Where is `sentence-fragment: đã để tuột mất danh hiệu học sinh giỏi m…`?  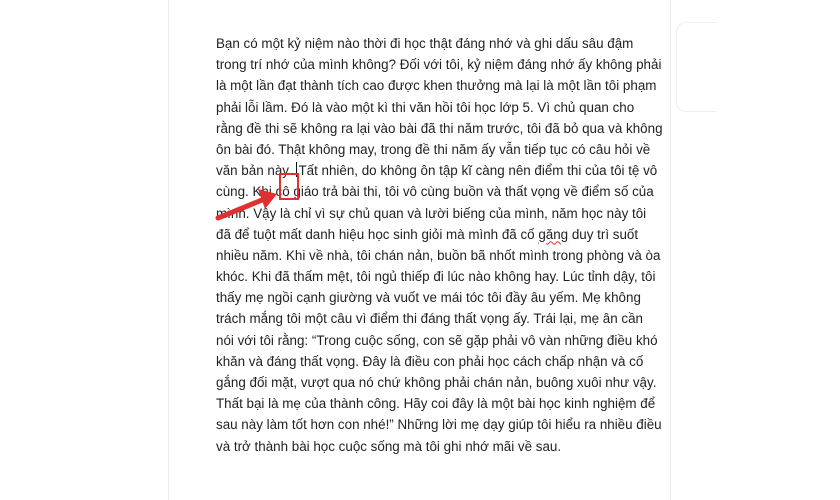
sentence-fragment: đã để tuột mất danh hiệu học sinh giỏi m… is located at coordinates (377, 234).